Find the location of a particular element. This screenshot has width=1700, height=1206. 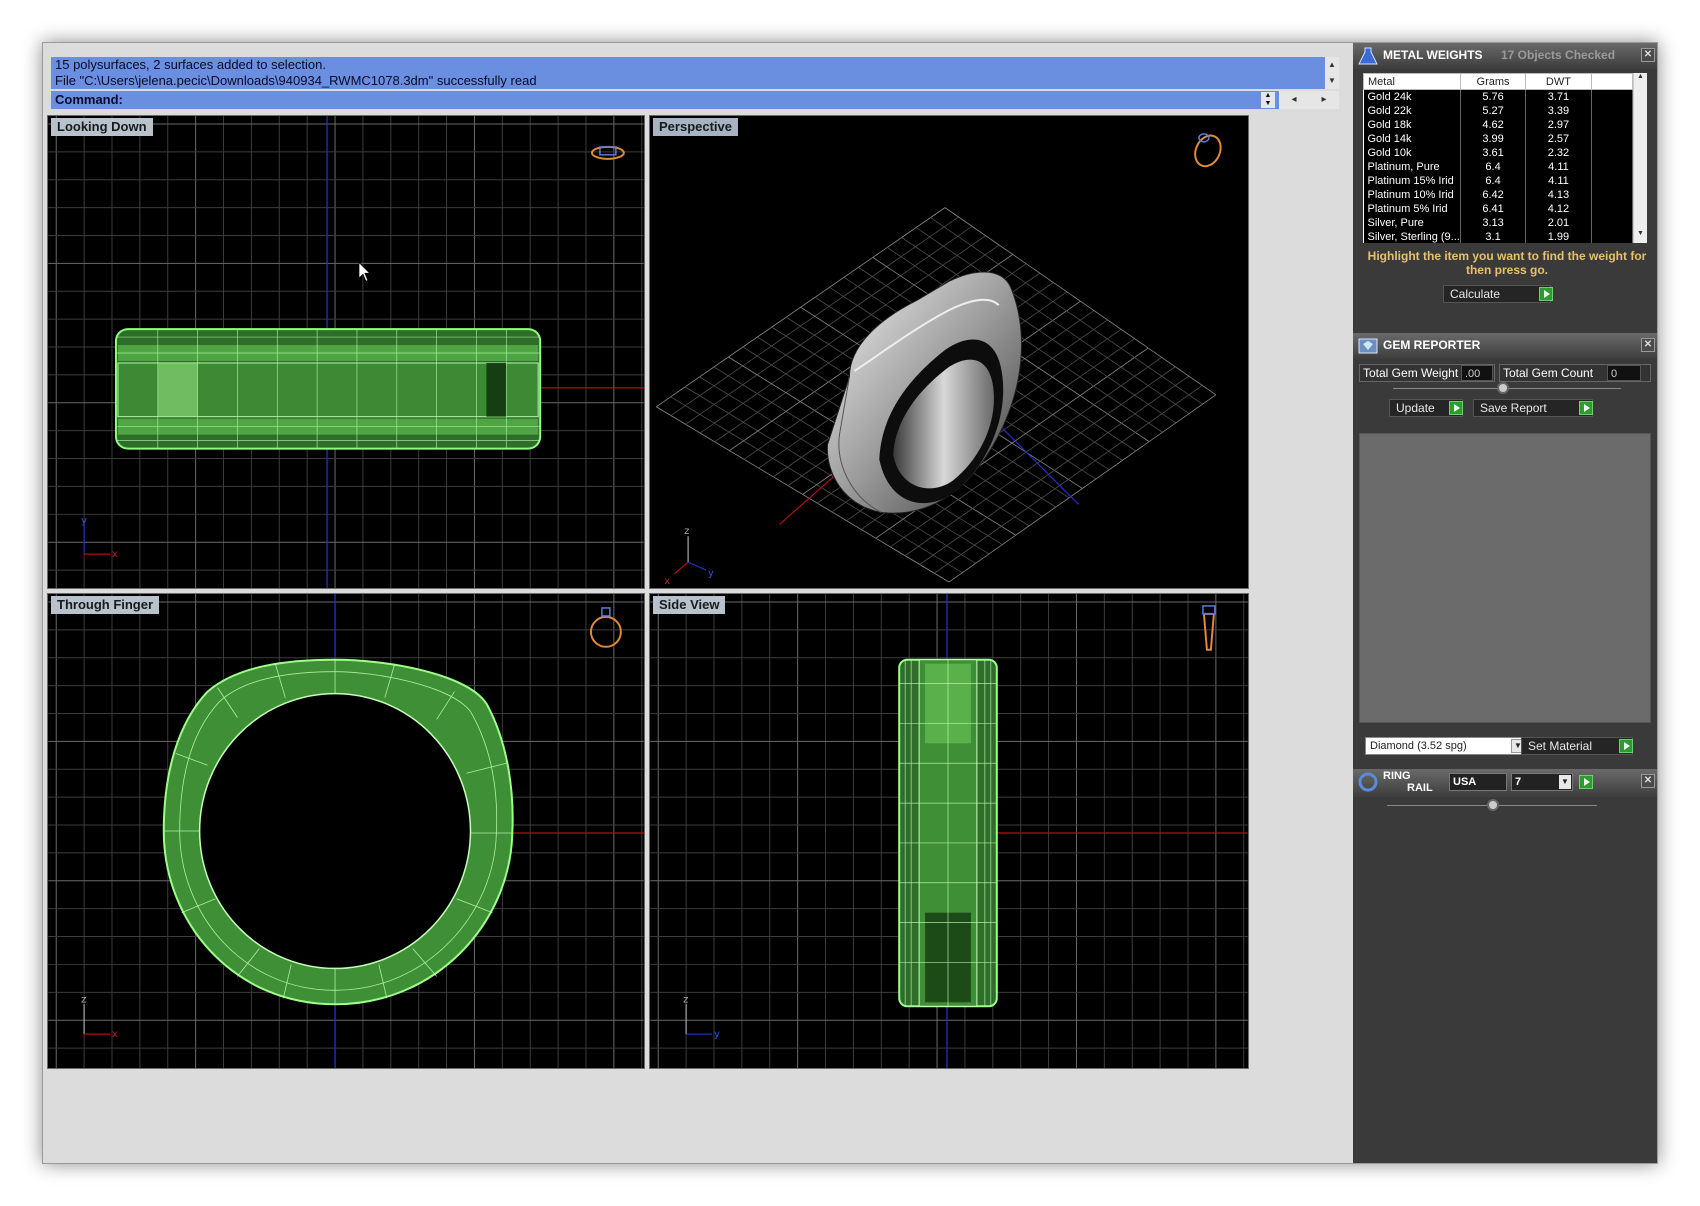

table-row: Platinum 15% Irid 6.4 4.11 is located at coordinates (1498, 180).